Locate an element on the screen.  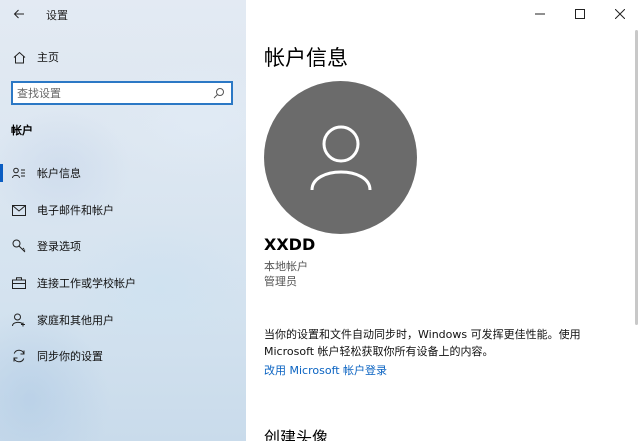
sidebar-item-label: 登录选项 is located at coordinates (59, 246).